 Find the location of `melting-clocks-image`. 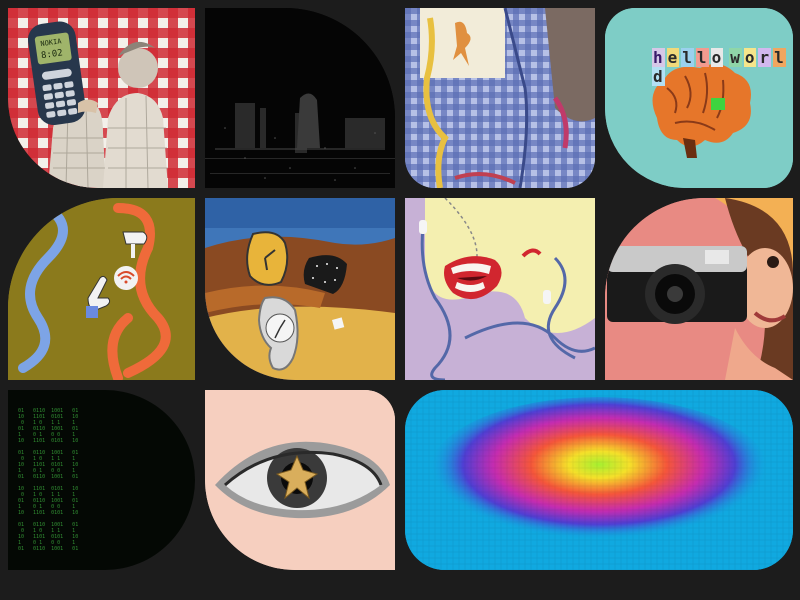

melting-clocks-image is located at coordinates (300, 289).